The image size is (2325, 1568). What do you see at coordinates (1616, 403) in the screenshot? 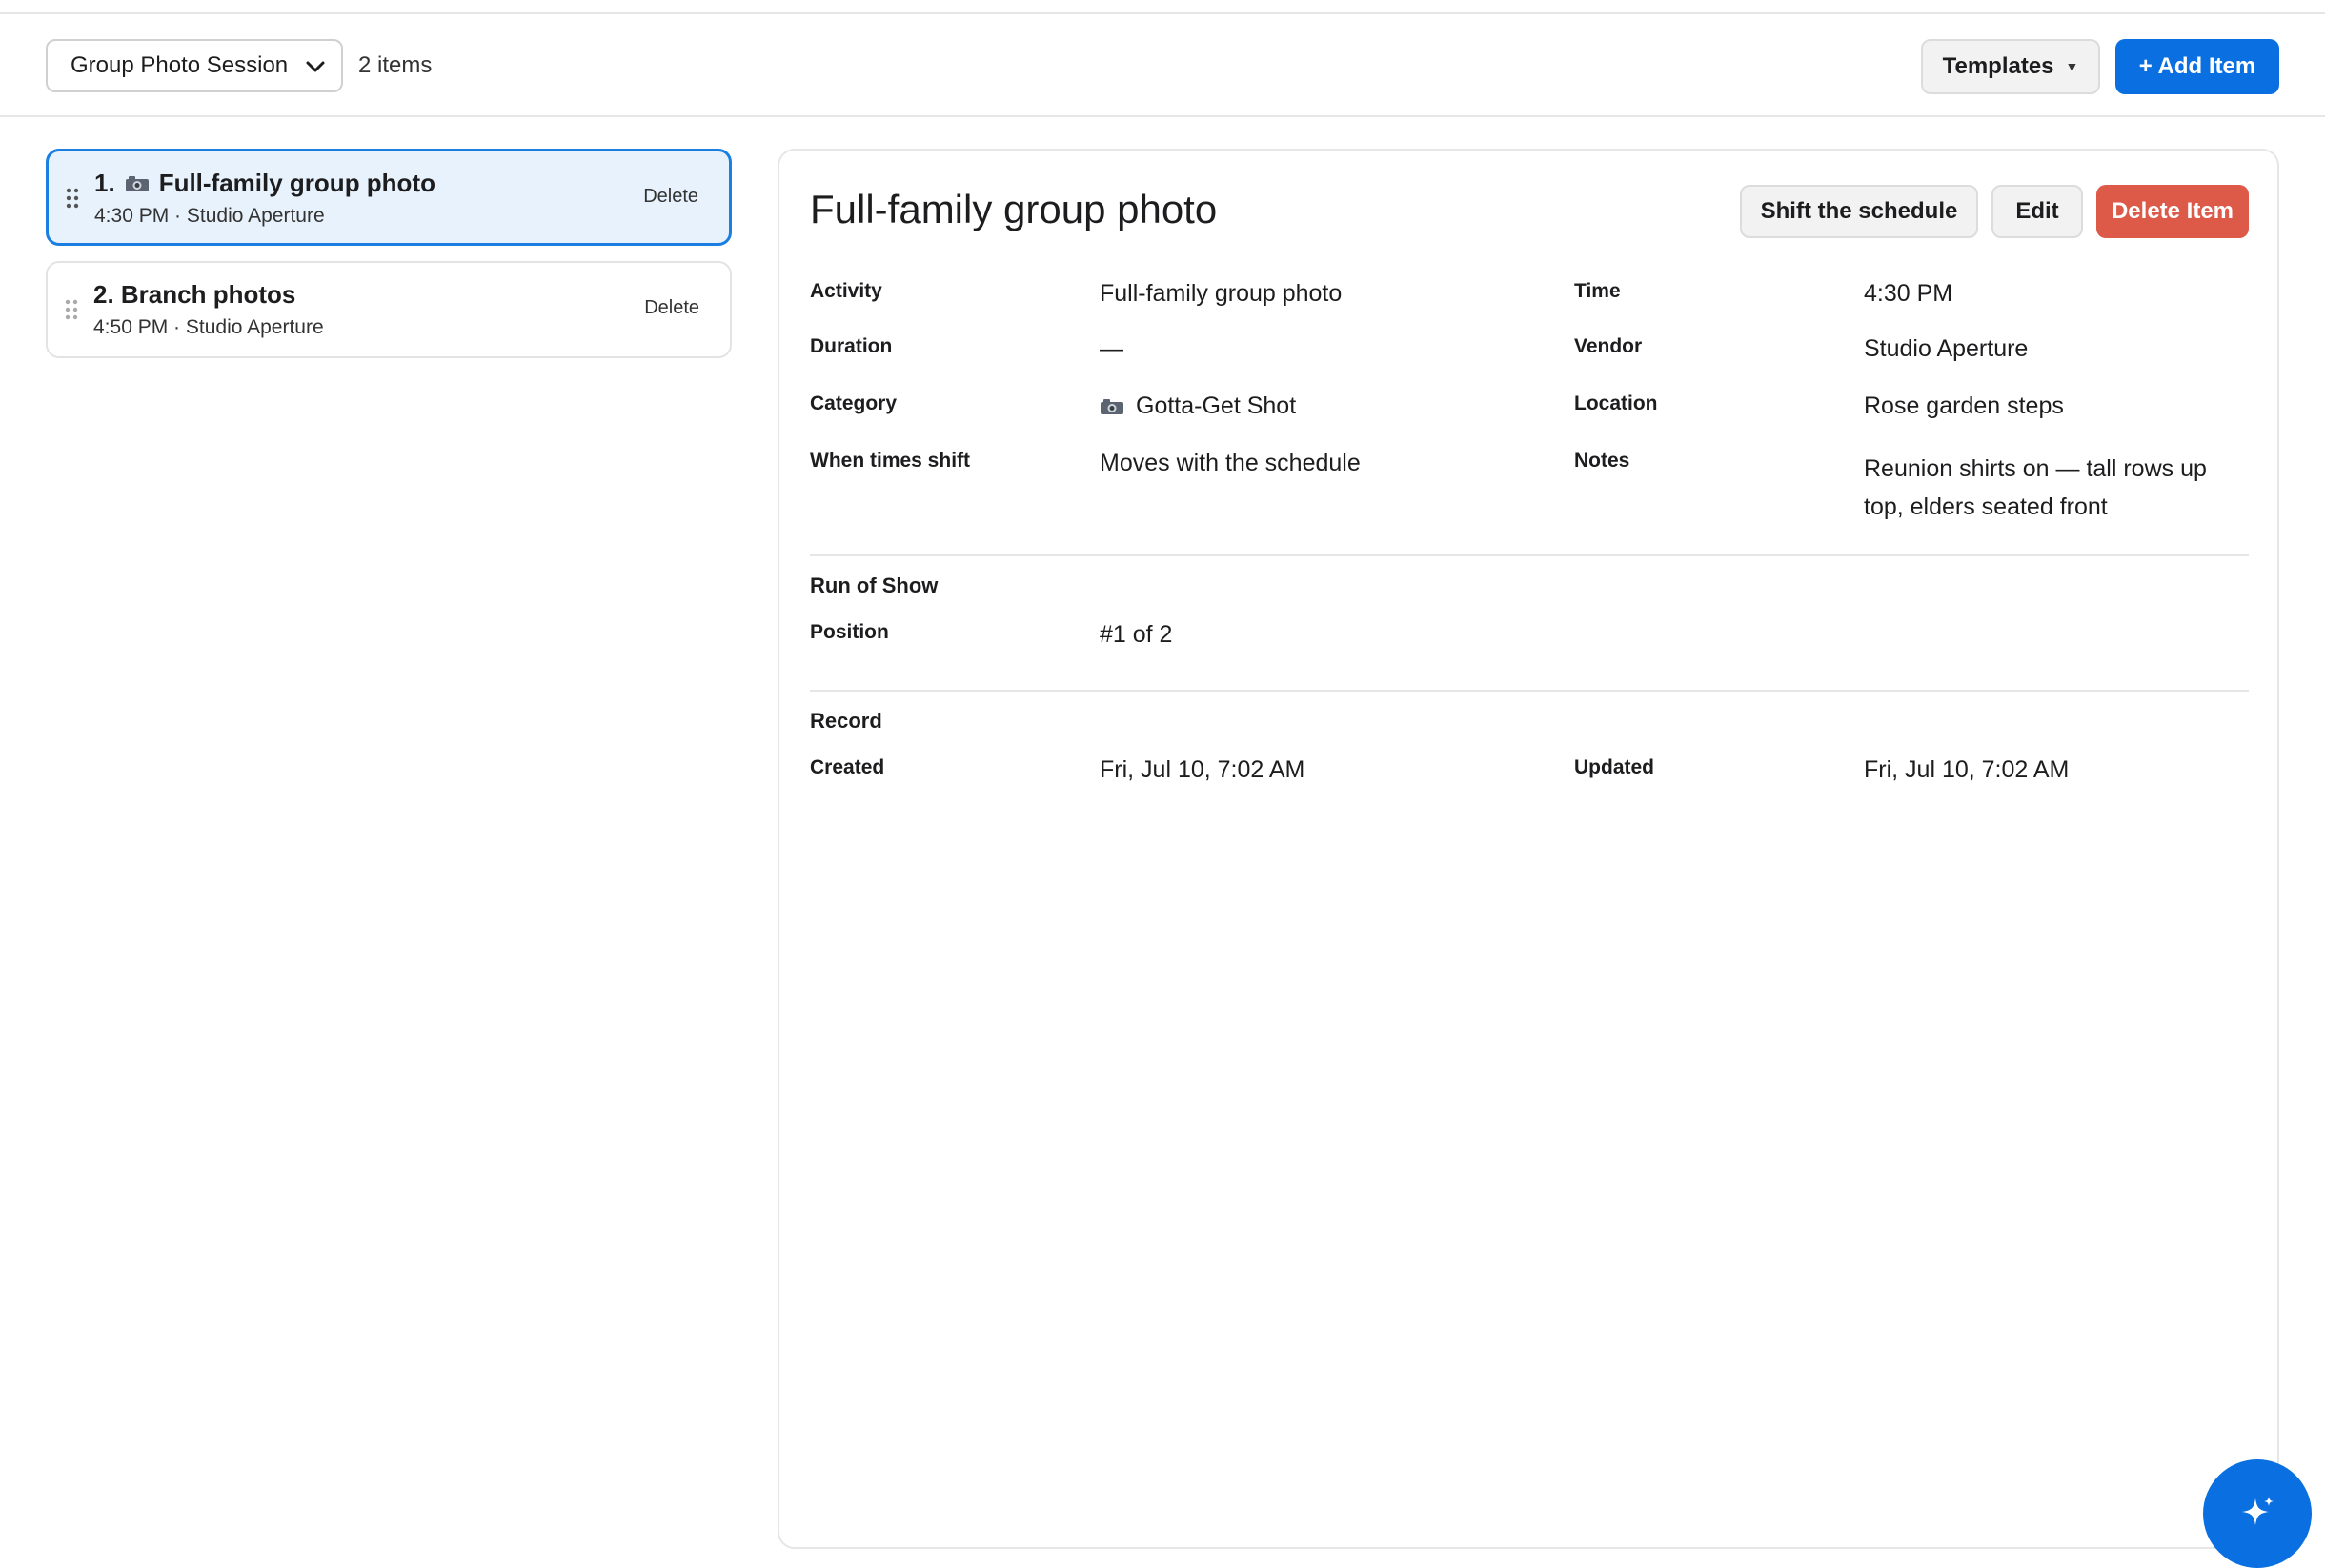
I see `location-label: Location` at bounding box center [1616, 403].